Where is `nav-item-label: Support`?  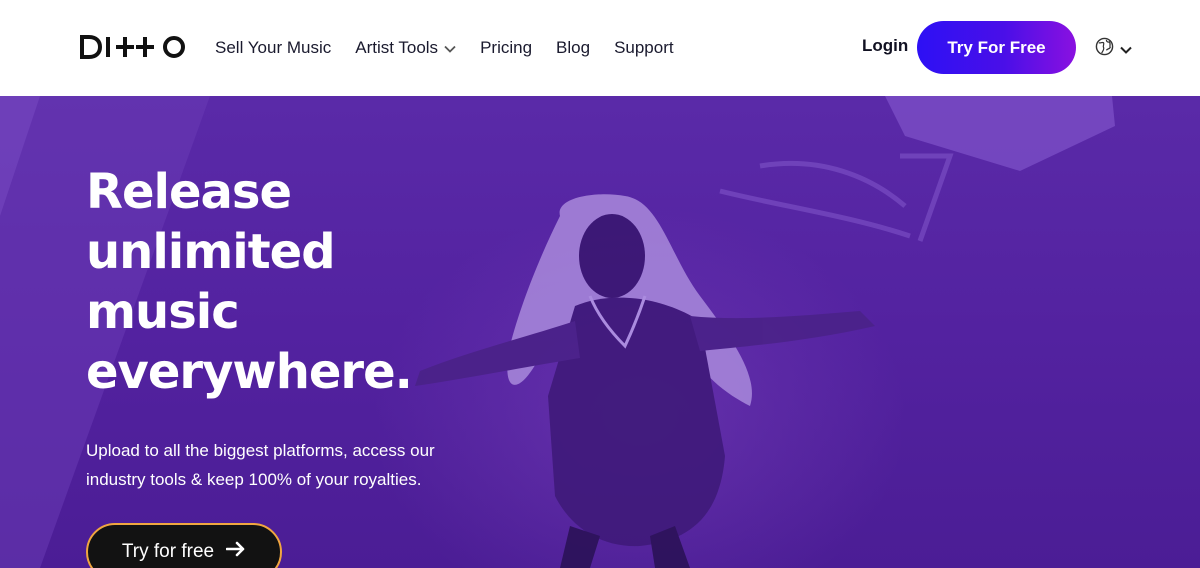
nav-item-label: Support is located at coordinates (644, 47).